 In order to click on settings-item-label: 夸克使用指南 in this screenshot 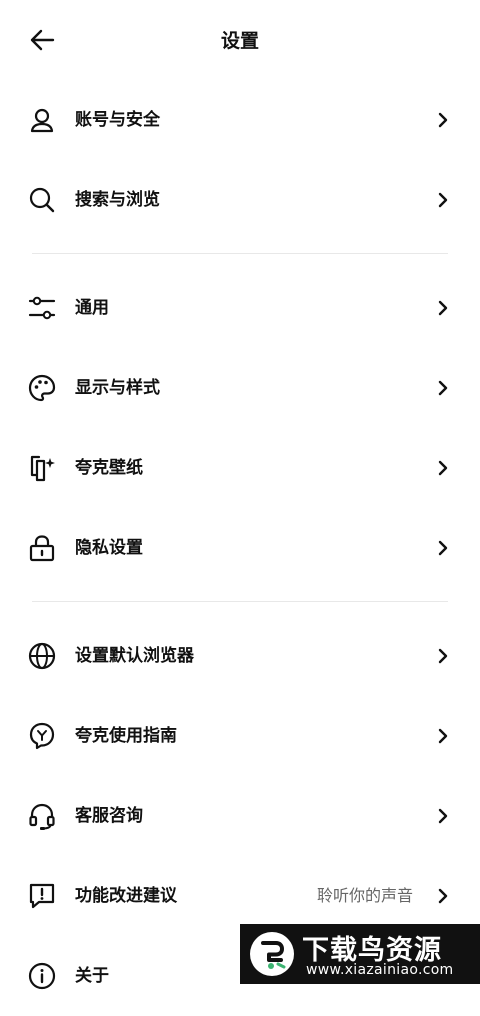, I will do `click(126, 736)`.